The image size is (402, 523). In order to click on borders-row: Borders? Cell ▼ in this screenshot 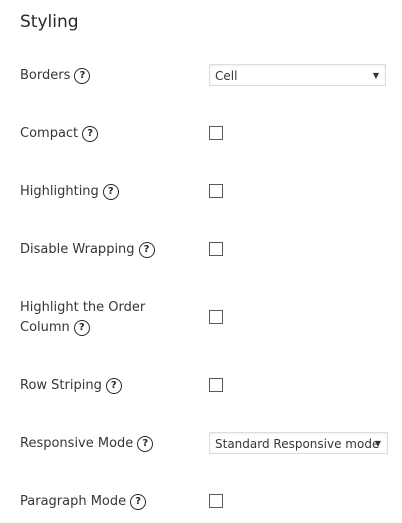, I will do `click(205, 76)`.